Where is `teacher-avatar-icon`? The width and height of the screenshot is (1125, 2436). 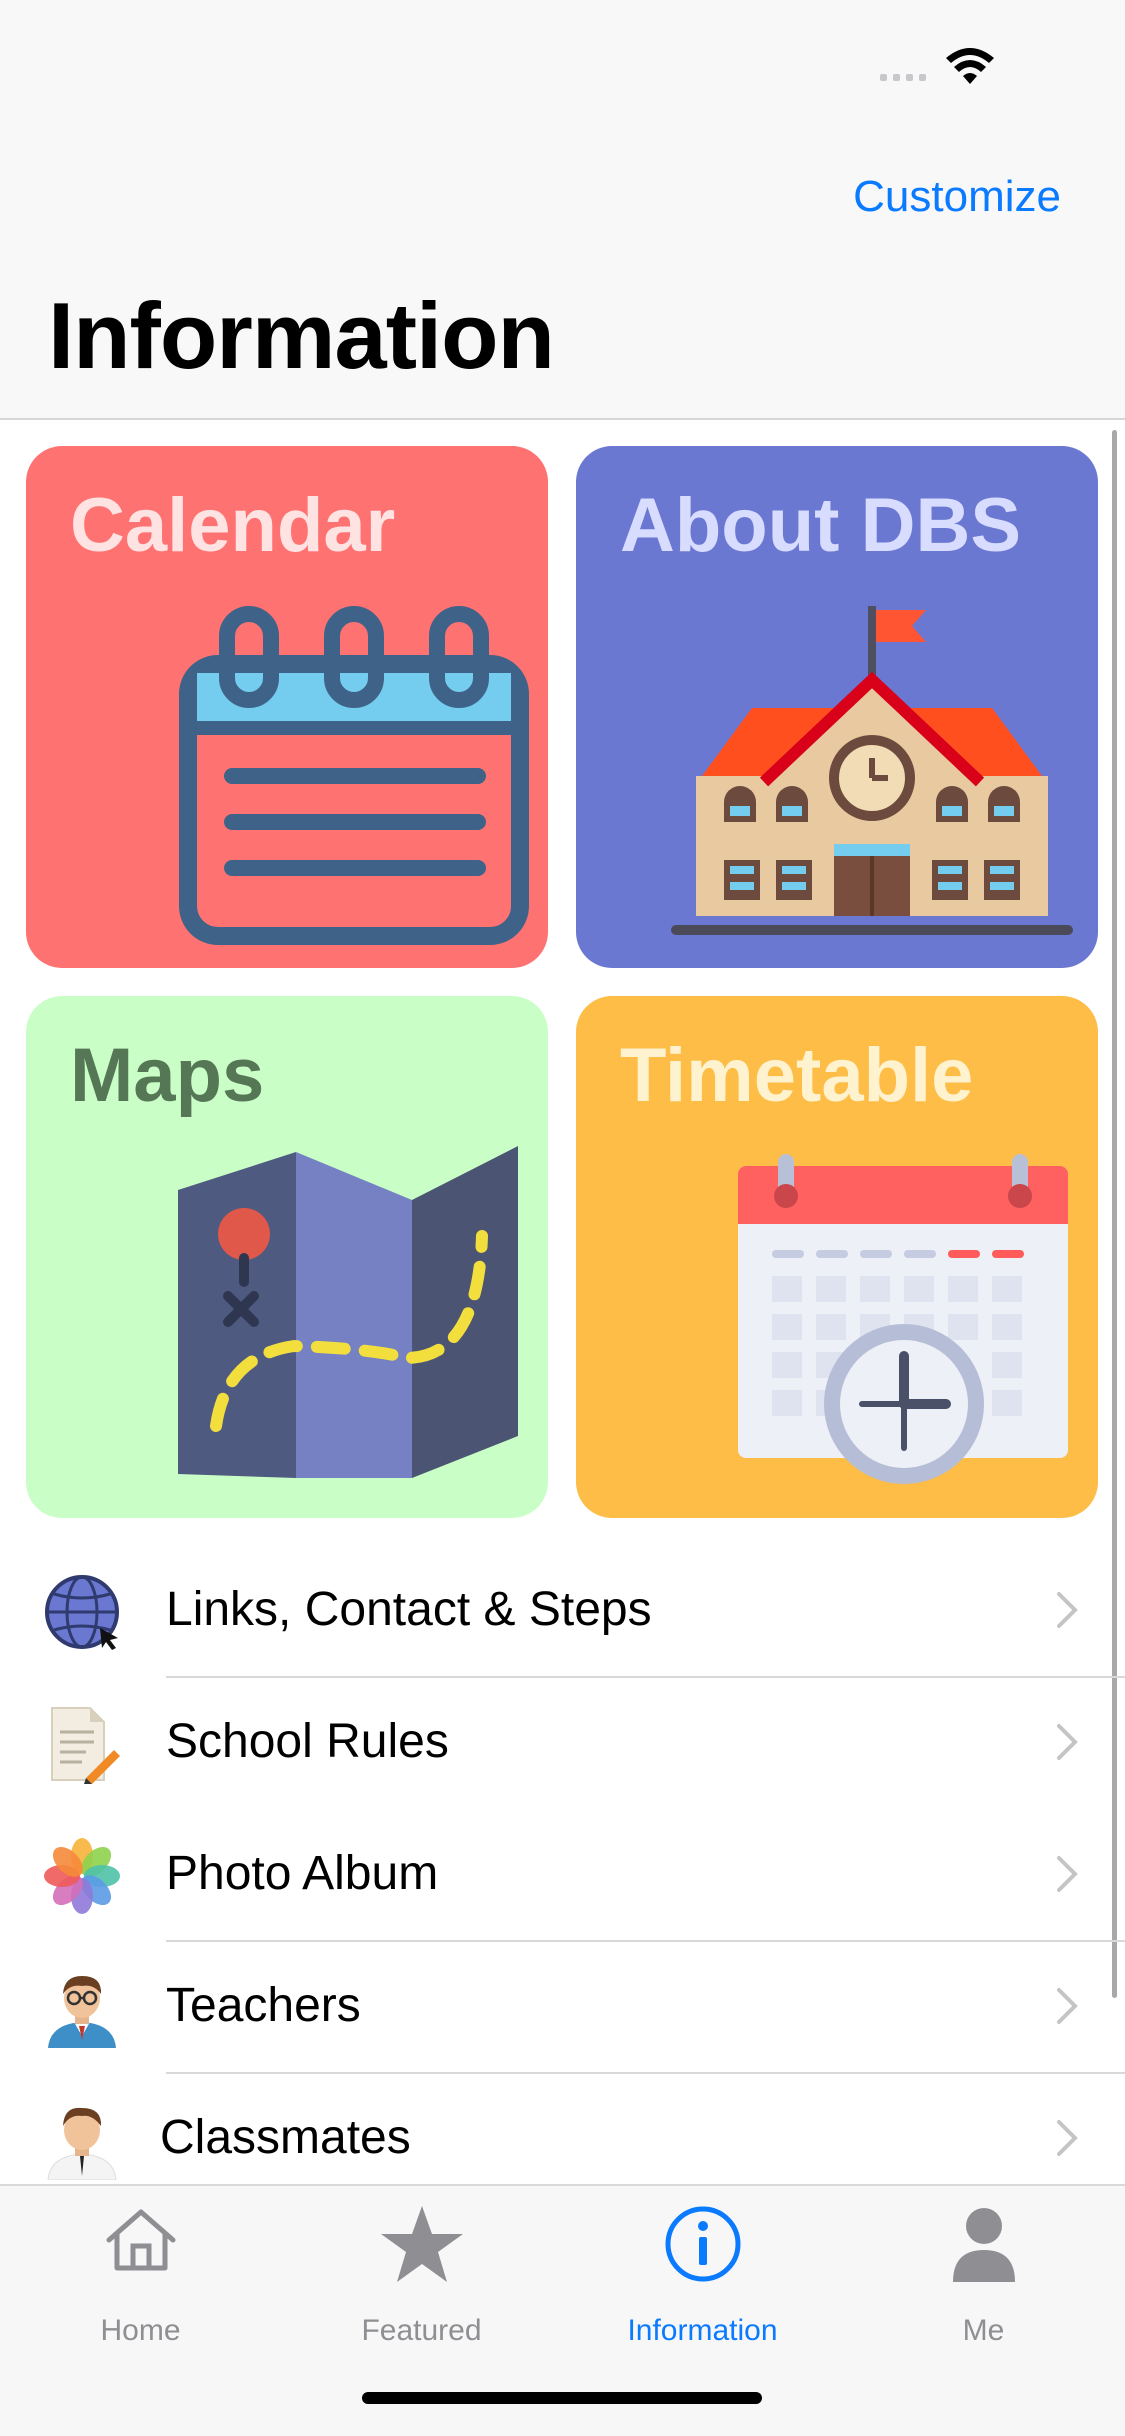
teacher-avatar-icon is located at coordinates (82, 2012).